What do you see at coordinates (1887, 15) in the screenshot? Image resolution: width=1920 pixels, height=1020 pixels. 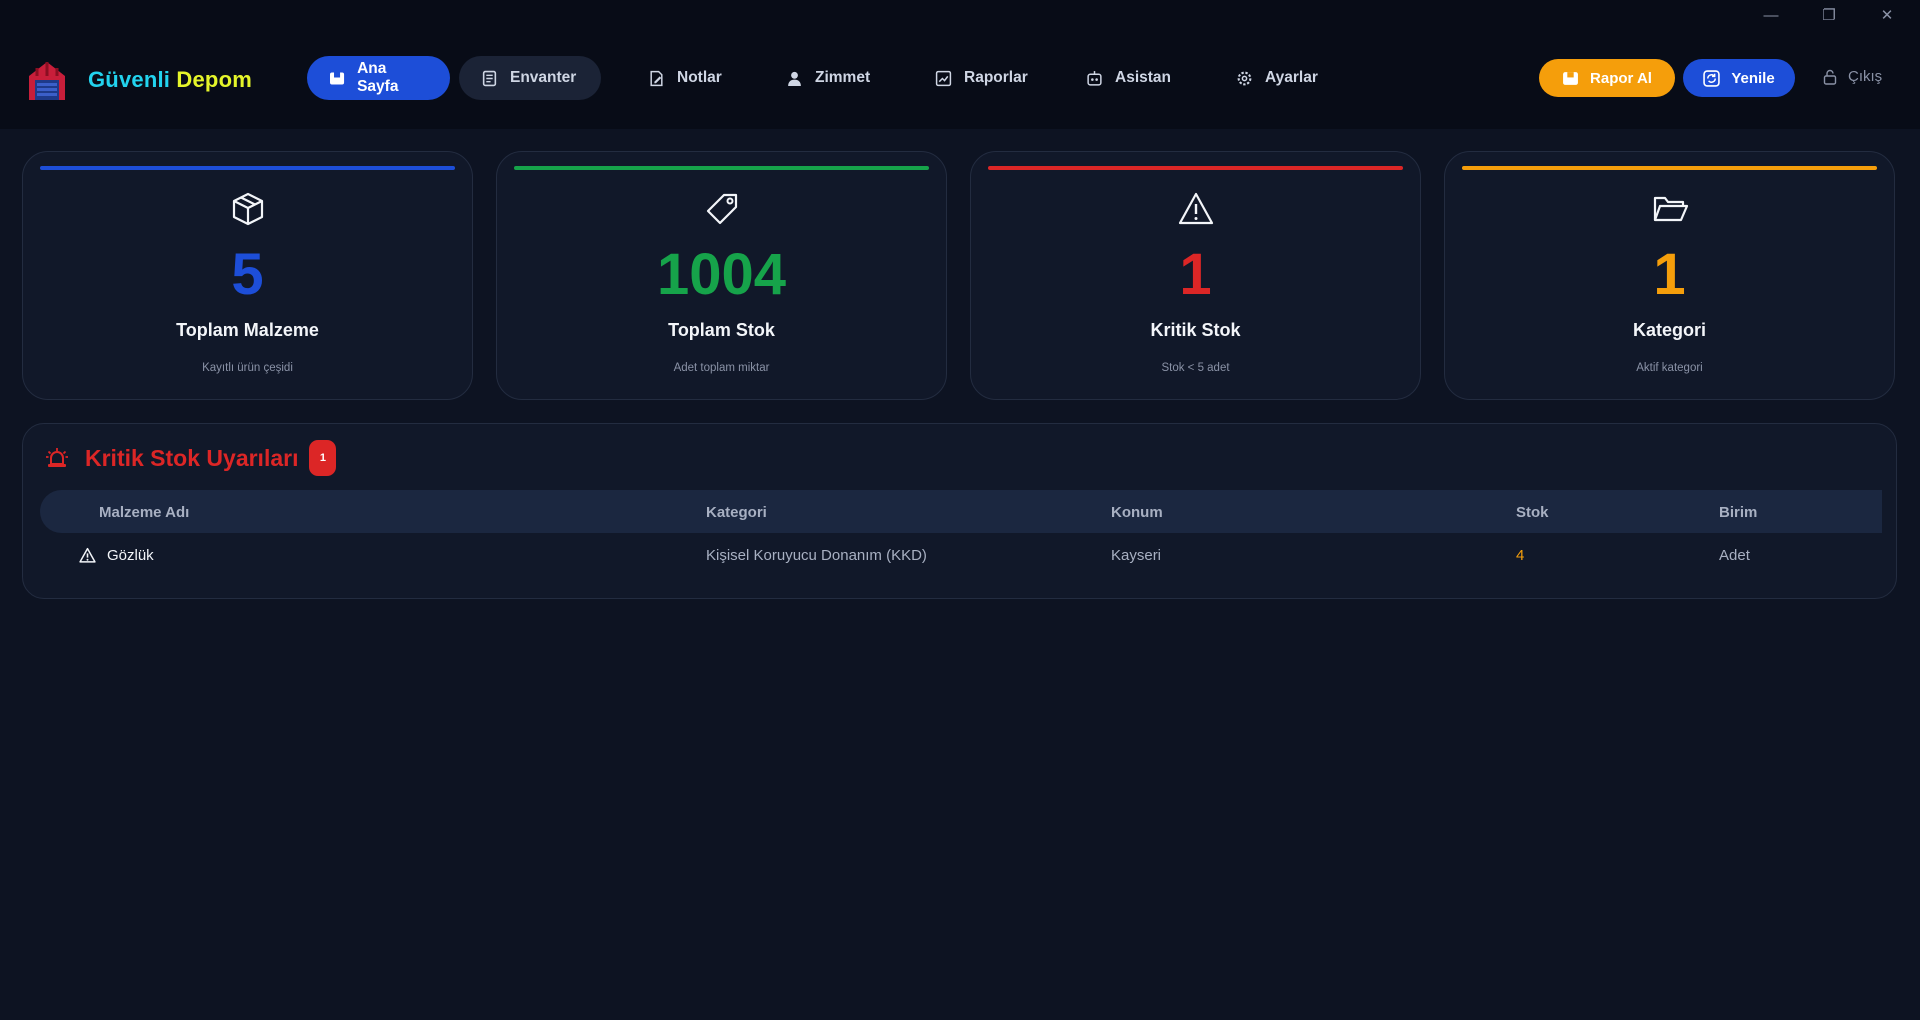 I see `close-button: ✕` at bounding box center [1887, 15].